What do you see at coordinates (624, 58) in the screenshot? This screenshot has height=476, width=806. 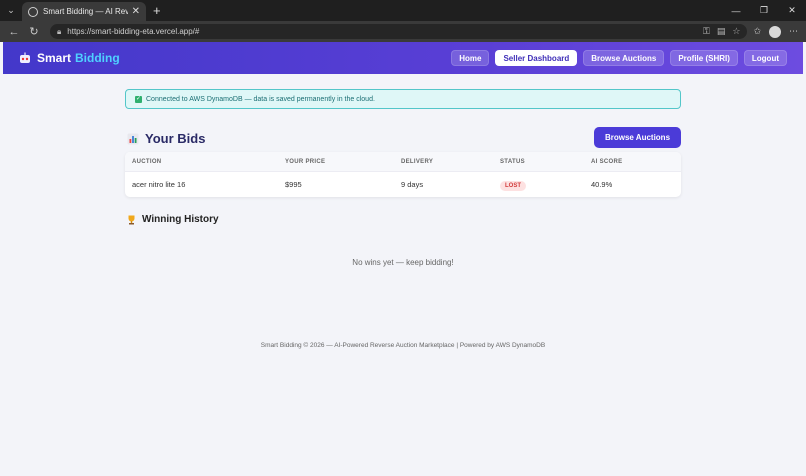 I see `nav-browse-auctions-button: Browse Auctions` at bounding box center [624, 58].